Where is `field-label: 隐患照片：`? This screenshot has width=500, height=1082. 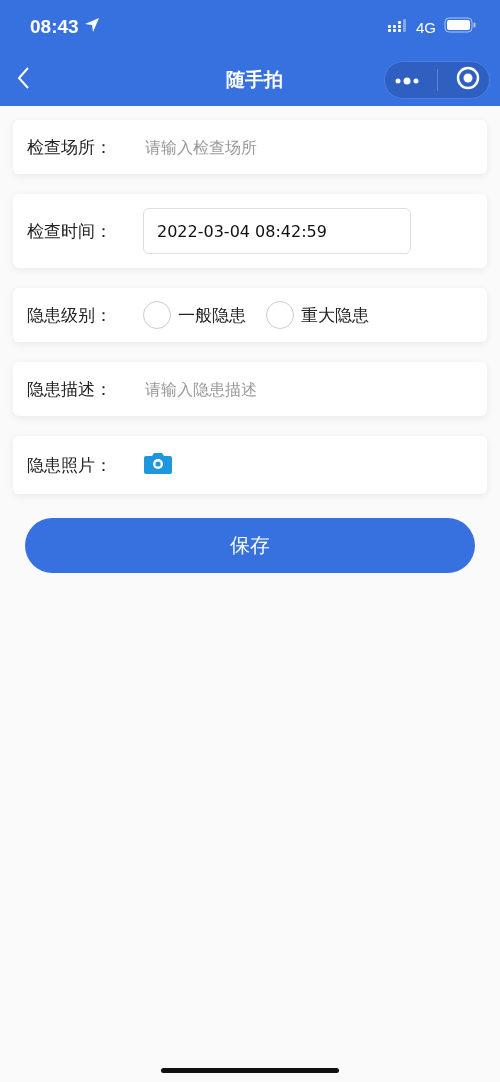 field-label: 隐患照片： is located at coordinates (70, 465).